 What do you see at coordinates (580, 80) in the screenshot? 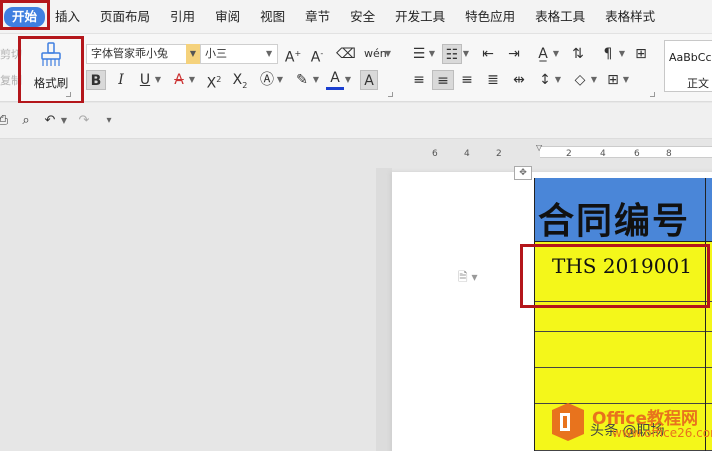
I see `shading-icon: ◇` at bounding box center [580, 80].